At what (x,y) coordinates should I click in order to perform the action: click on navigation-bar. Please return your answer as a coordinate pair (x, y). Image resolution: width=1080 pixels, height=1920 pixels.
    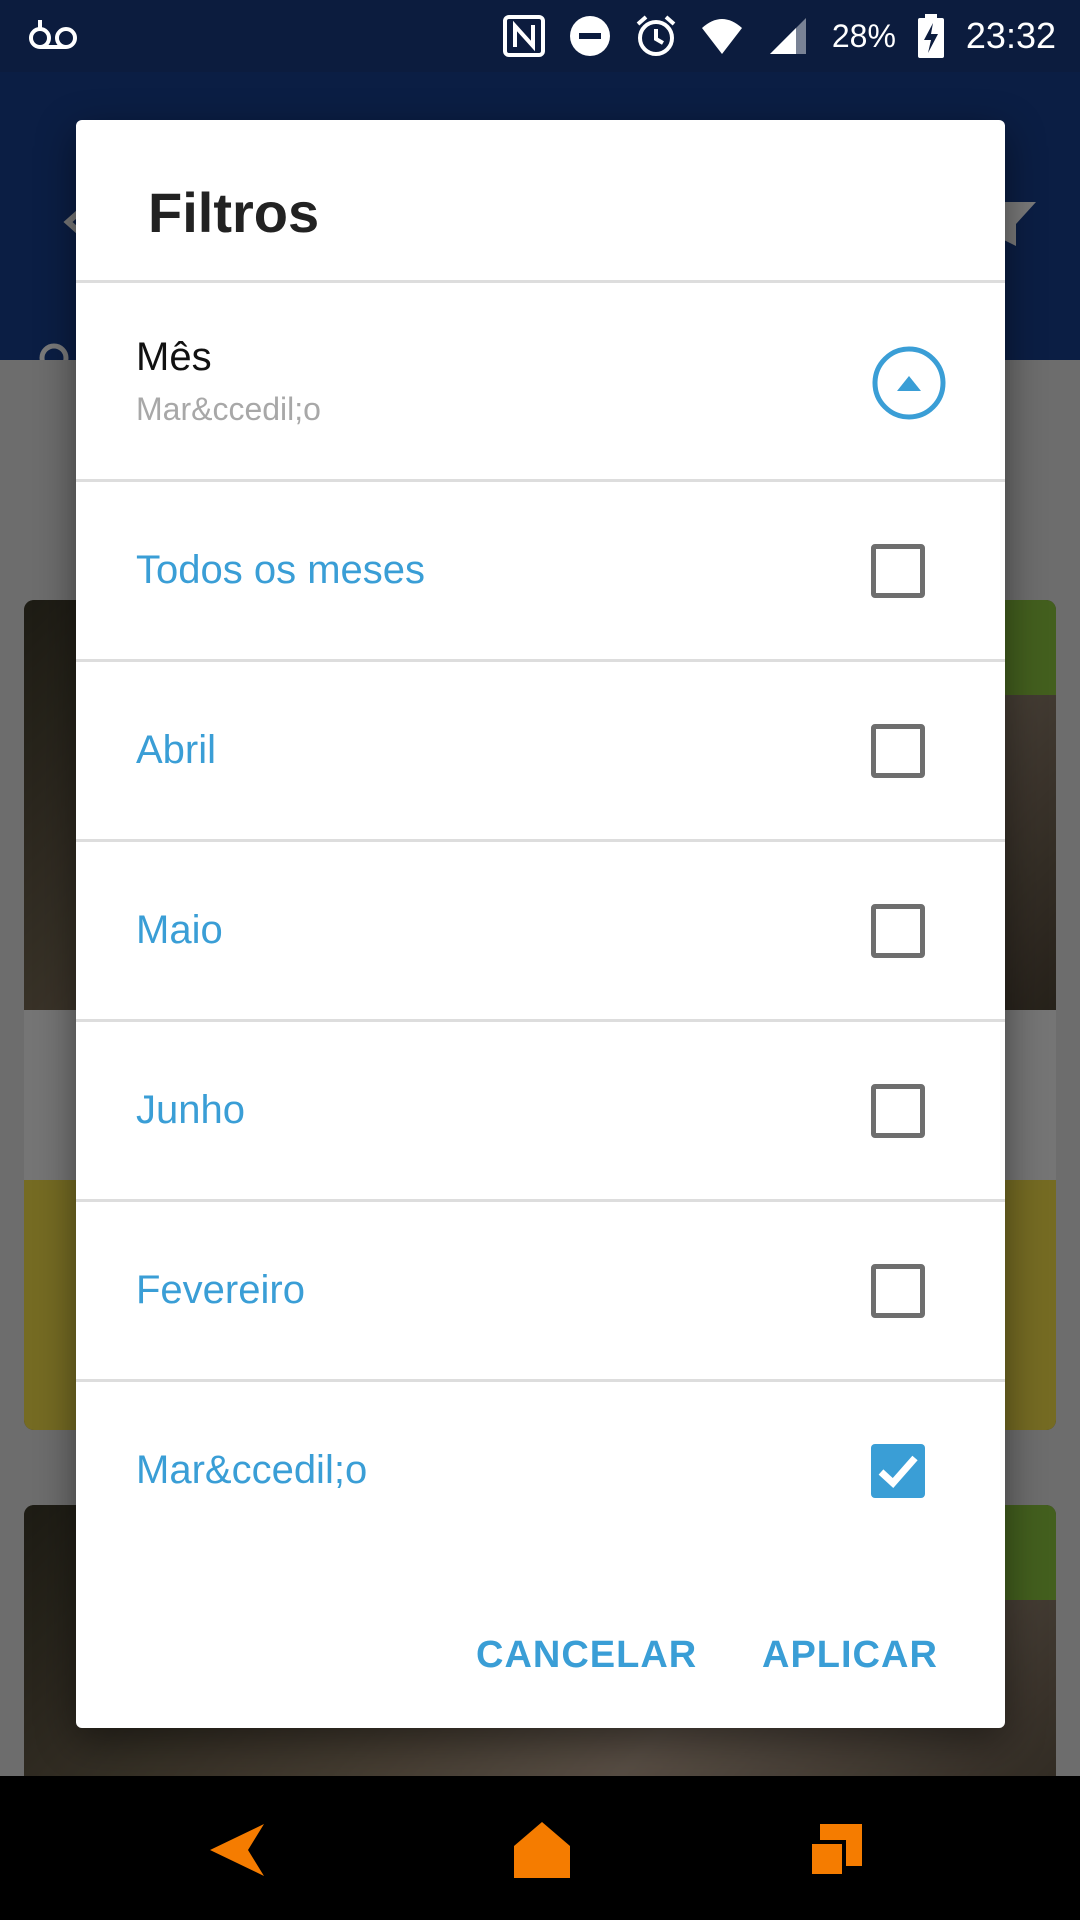
    Looking at the image, I should click on (540, 1848).